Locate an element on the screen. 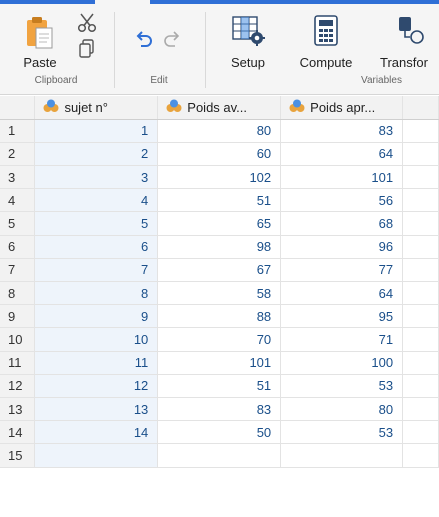  table-cell: 67 is located at coordinates (219, 270).